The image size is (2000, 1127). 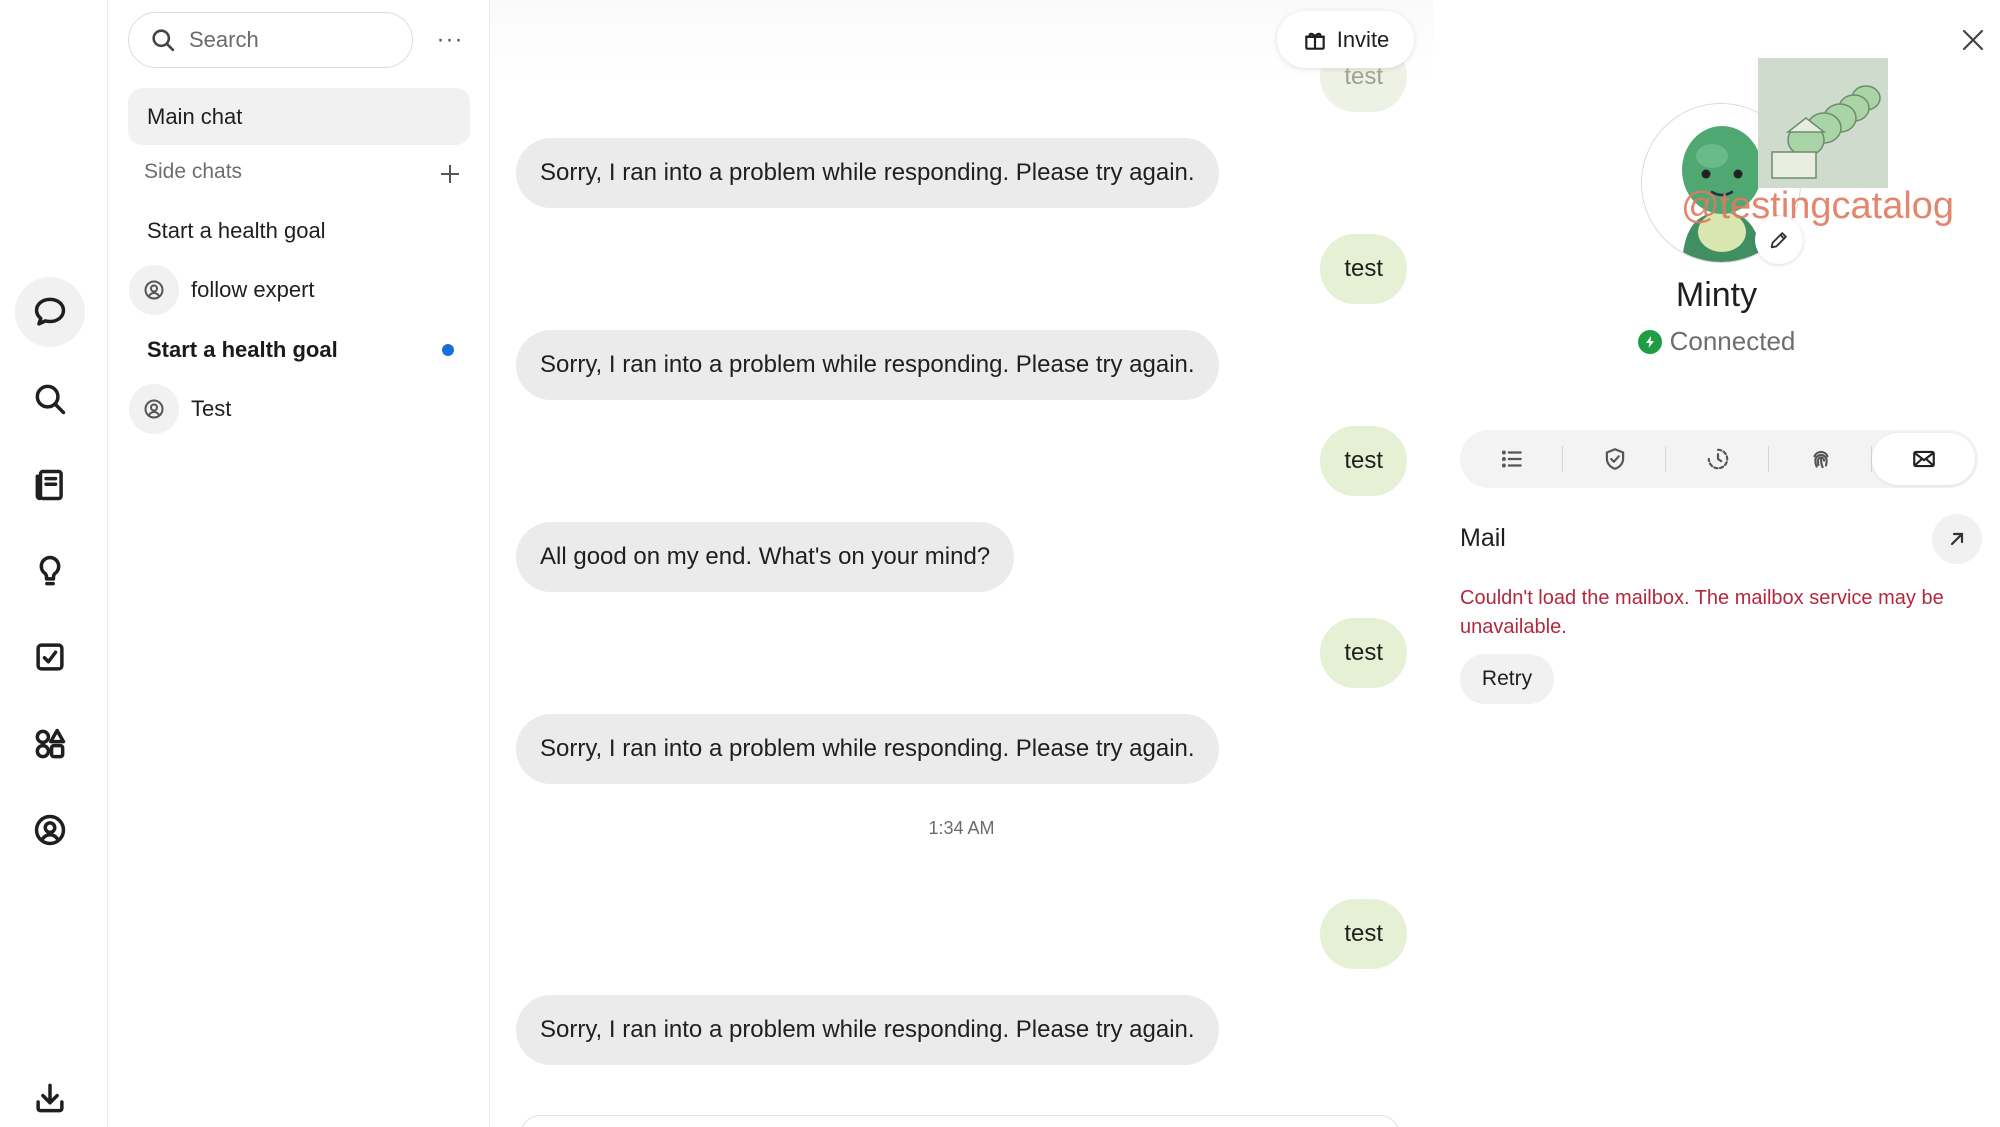 I want to click on chat-bubble-icon, so click(x=50, y=311).